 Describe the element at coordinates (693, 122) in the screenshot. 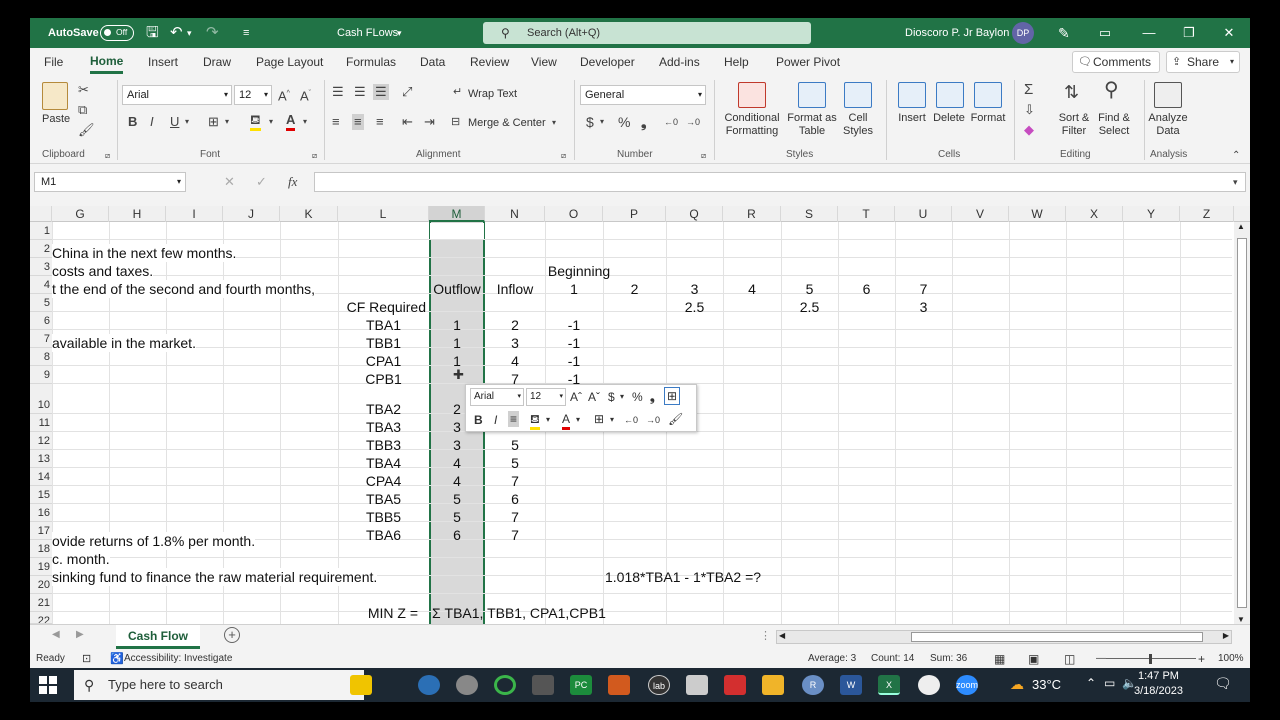

I see `decrease-decimal-icon: →0` at that location.